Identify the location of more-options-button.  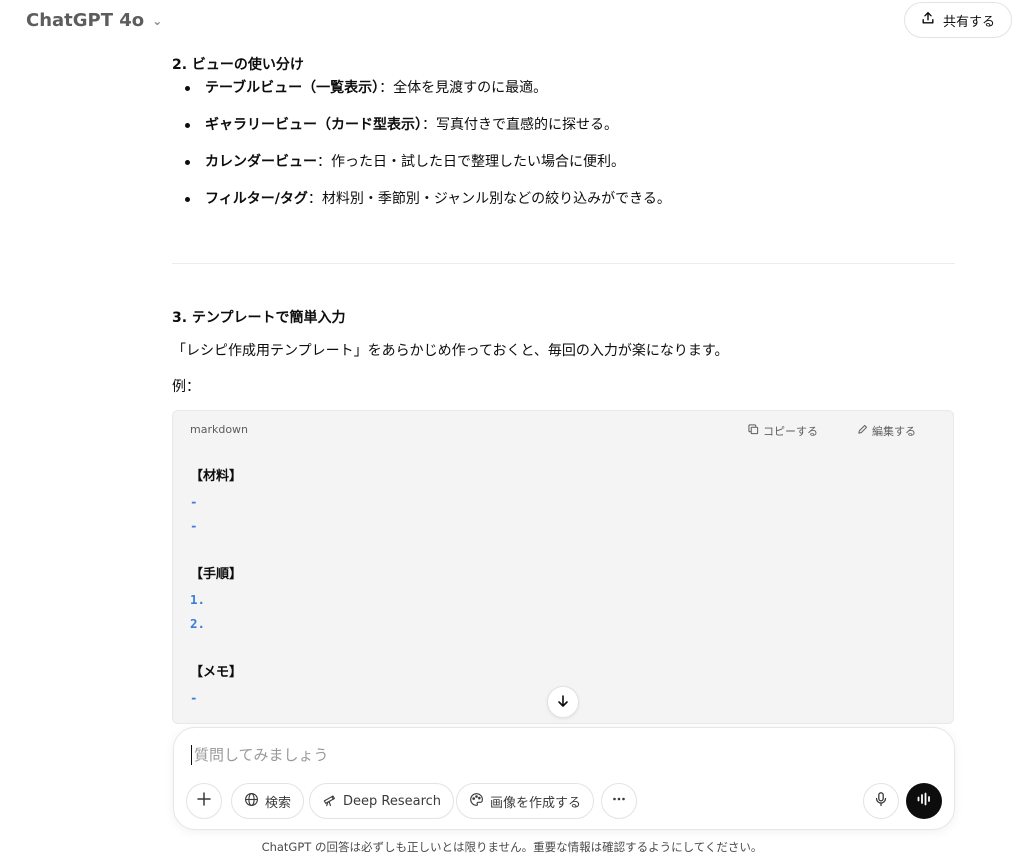
(619, 801).